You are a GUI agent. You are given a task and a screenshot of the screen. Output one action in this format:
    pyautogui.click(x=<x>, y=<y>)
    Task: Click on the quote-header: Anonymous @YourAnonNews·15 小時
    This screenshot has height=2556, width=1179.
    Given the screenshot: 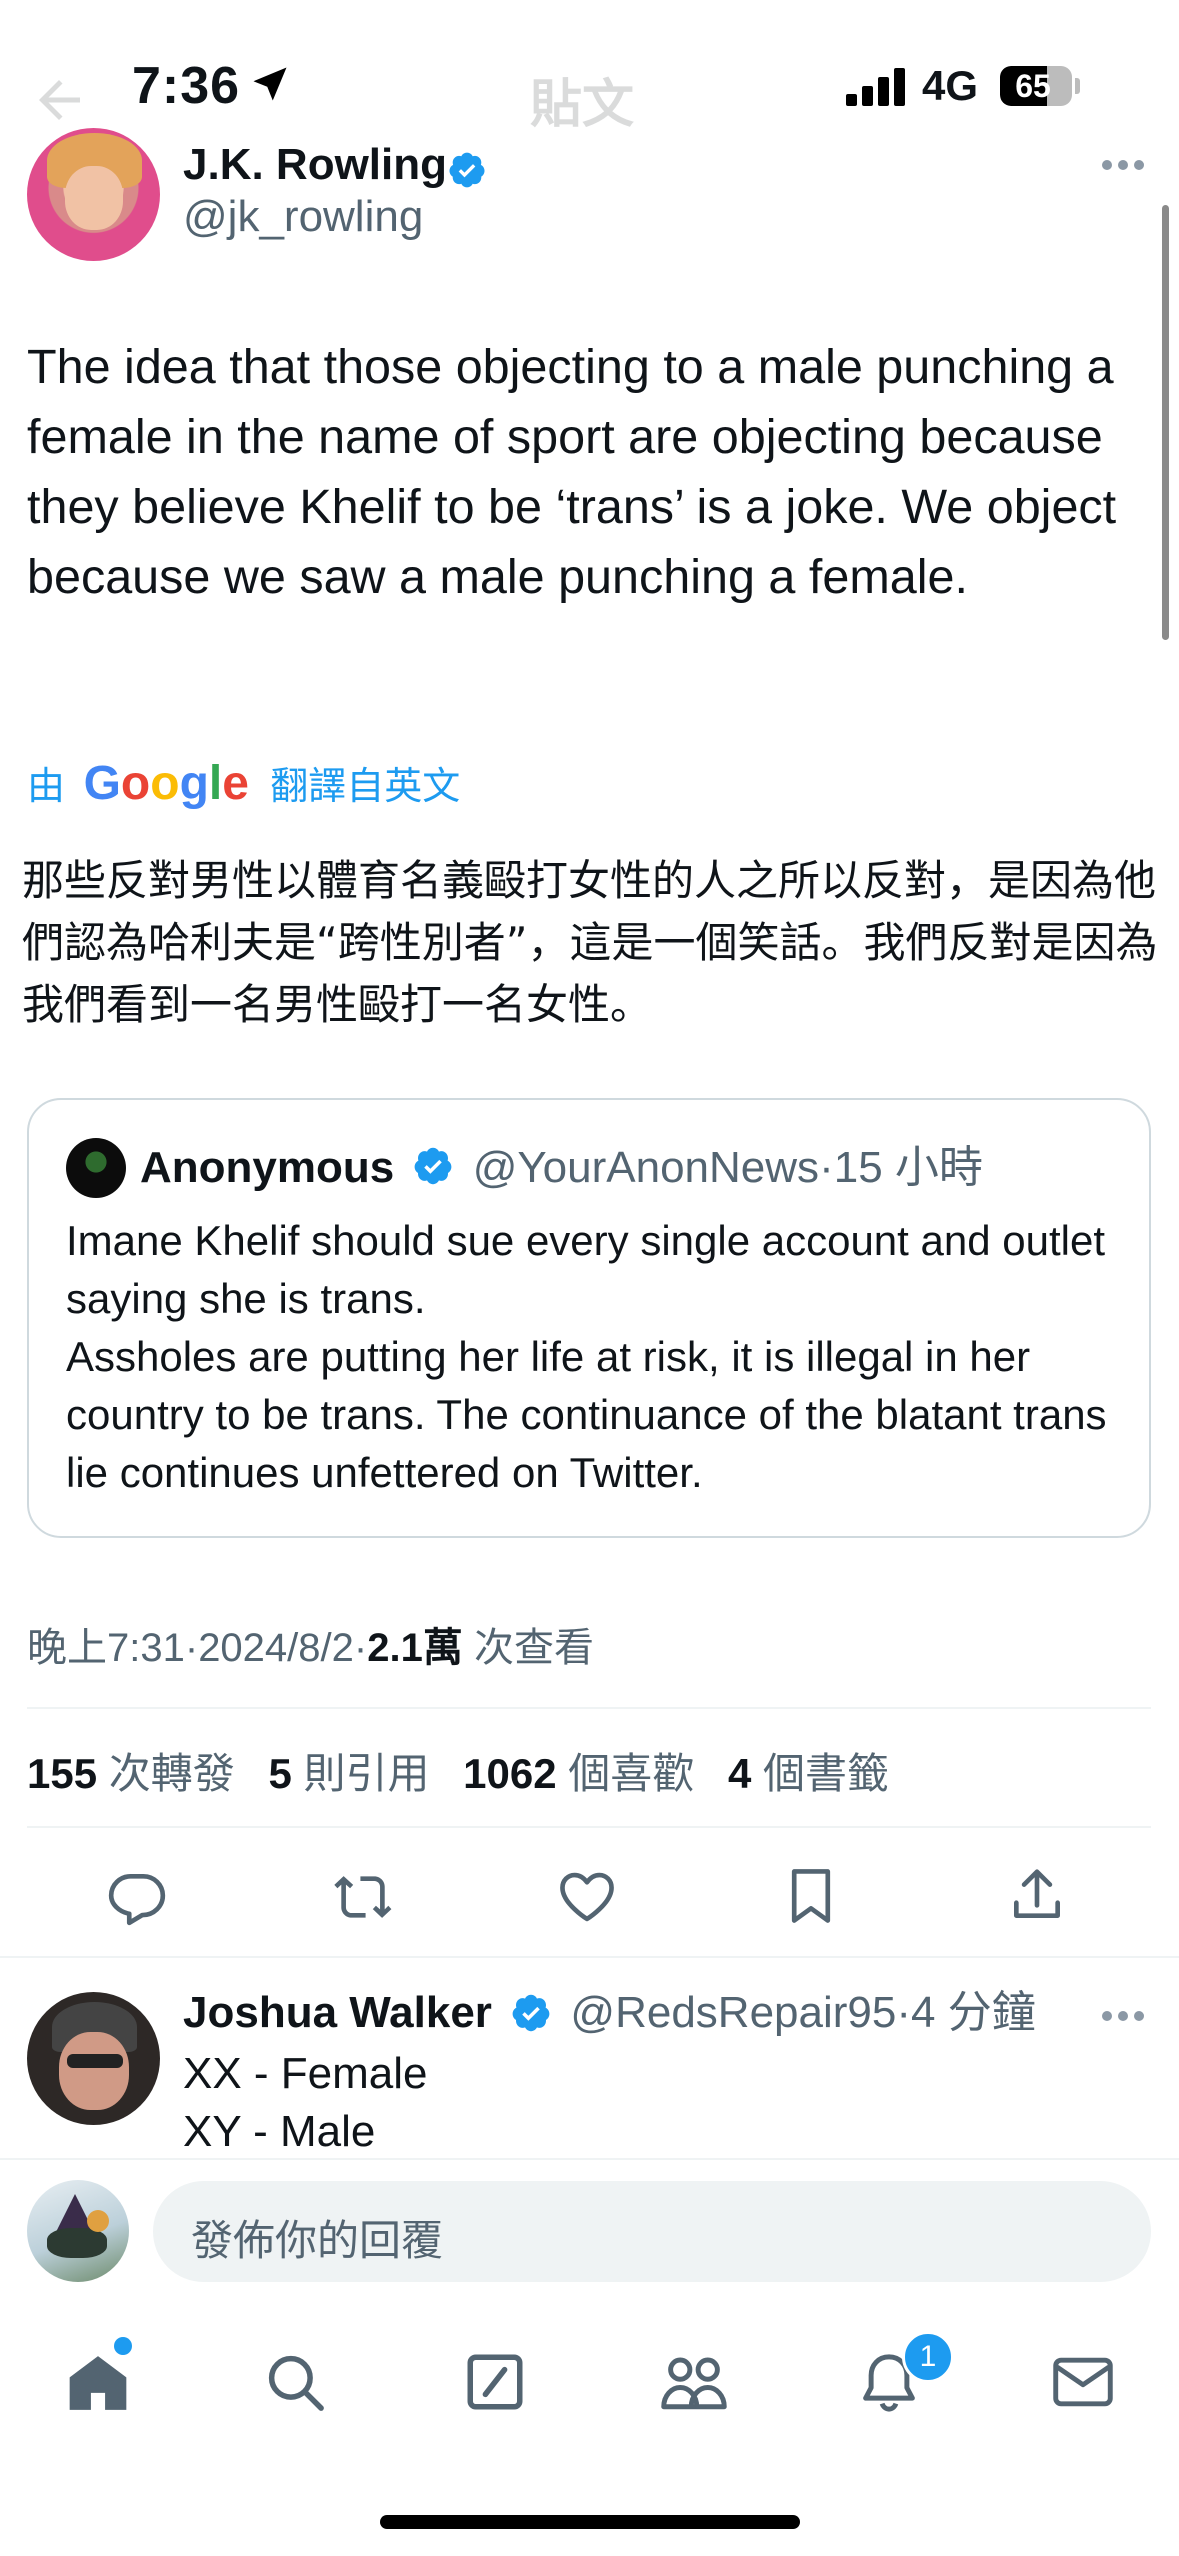 What is the action you would take?
    pyautogui.click(x=561, y=1168)
    